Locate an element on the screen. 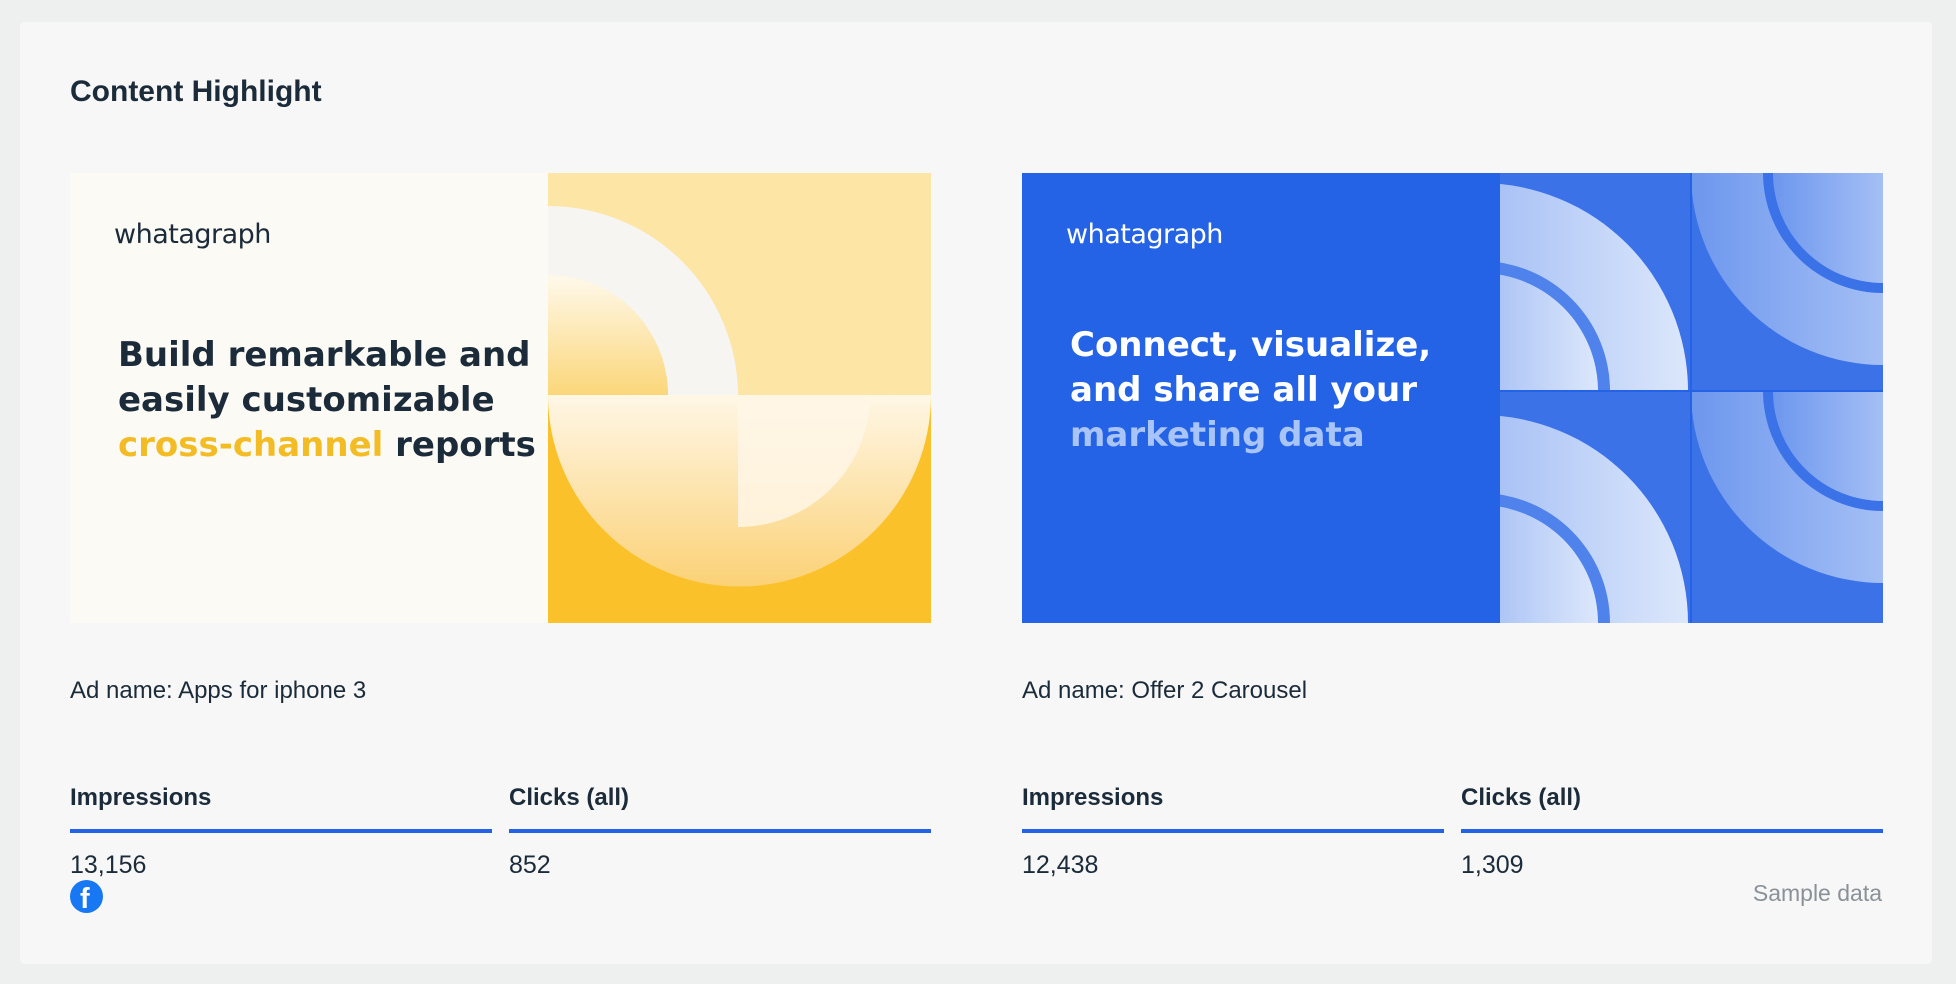 Image resolution: width=1956 pixels, height=984 pixels. headline-highlight: marketing data is located at coordinates (1217, 435).